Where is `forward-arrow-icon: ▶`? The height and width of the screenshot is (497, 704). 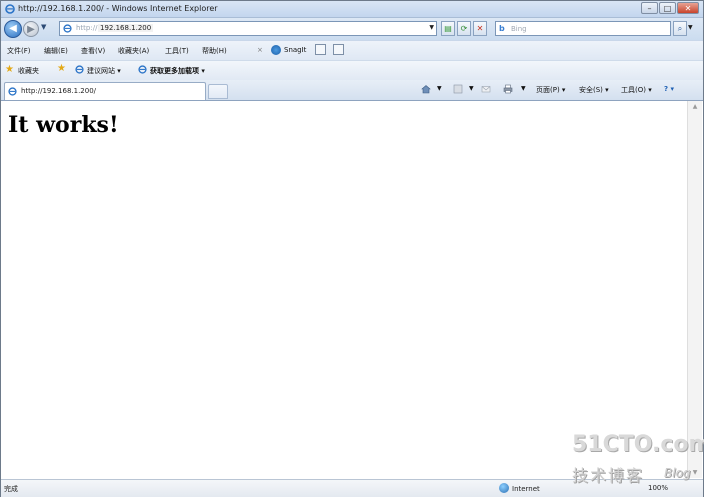 forward-arrow-icon: ▶ is located at coordinates (31, 29).